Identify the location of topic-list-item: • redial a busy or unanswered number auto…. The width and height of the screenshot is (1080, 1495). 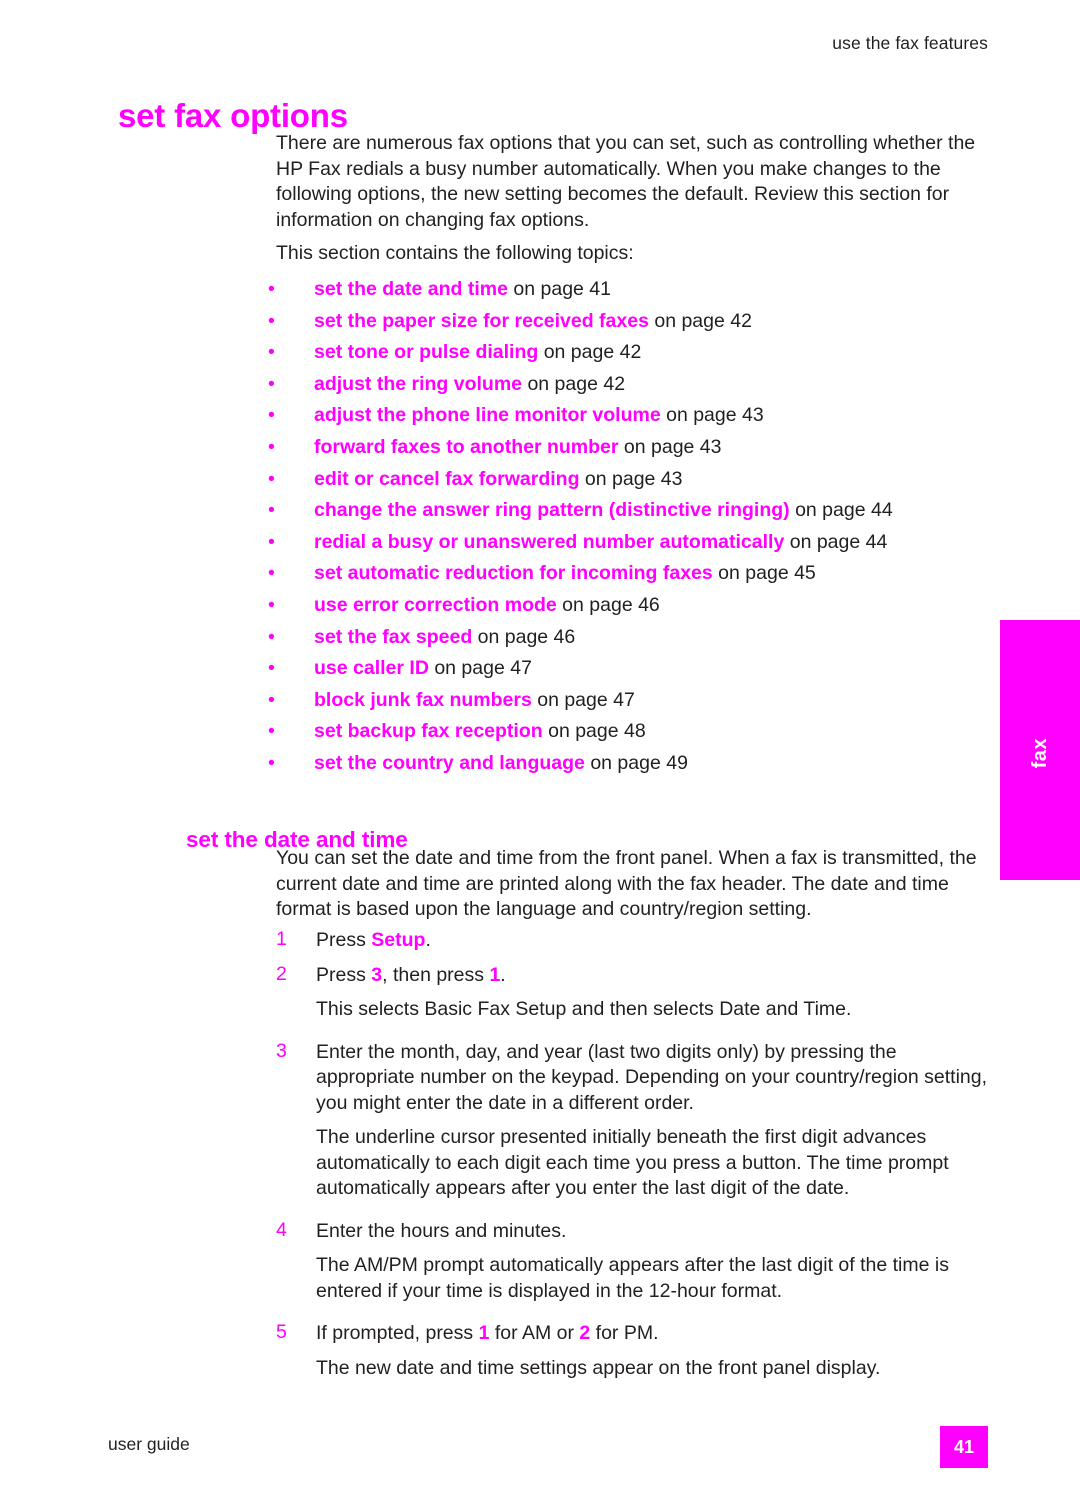
(648, 545).